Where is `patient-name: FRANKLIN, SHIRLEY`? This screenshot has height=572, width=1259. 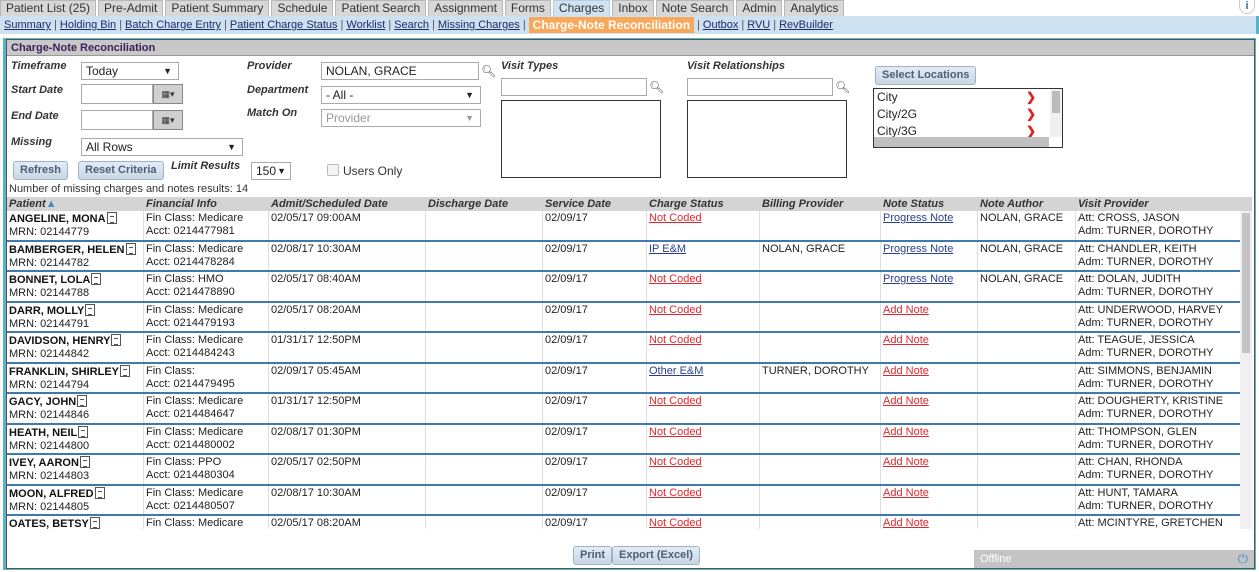 patient-name: FRANKLIN, SHIRLEY is located at coordinates (64, 372).